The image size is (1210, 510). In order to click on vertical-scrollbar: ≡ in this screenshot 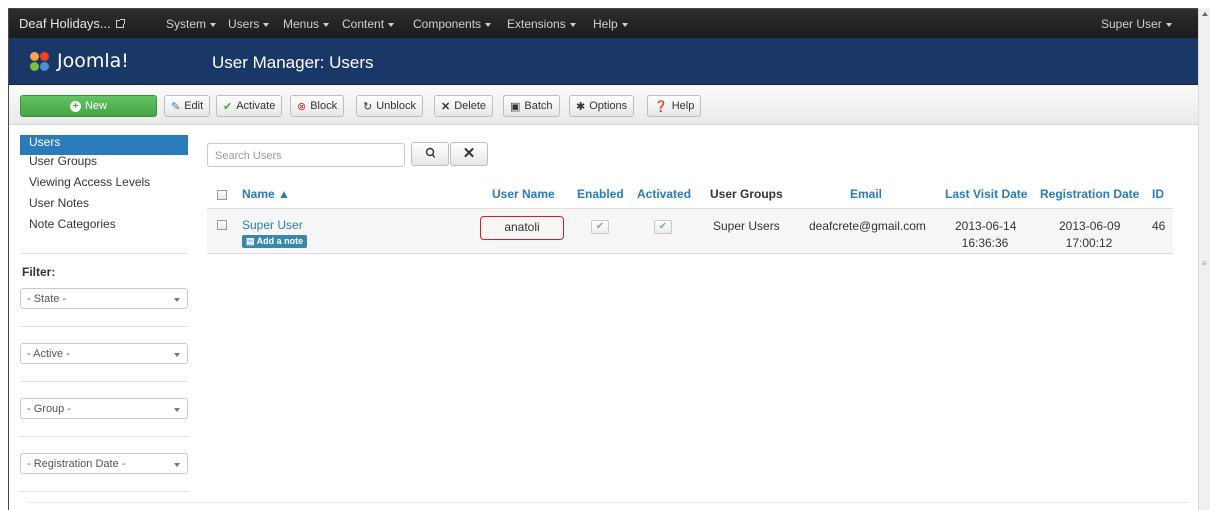, I will do `click(1204, 259)`.